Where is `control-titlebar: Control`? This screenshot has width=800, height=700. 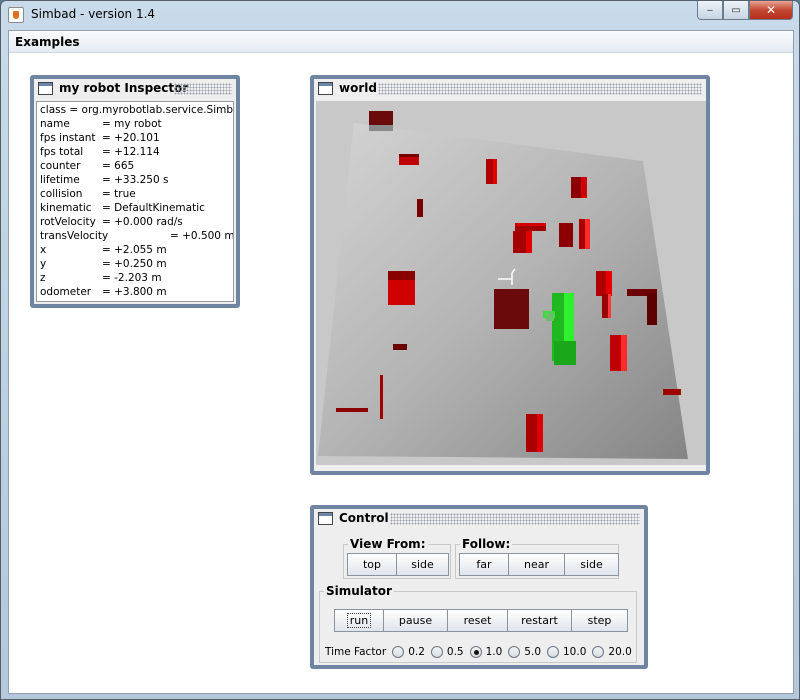 control-titlebar: Control is located at coordinates (479, 519).